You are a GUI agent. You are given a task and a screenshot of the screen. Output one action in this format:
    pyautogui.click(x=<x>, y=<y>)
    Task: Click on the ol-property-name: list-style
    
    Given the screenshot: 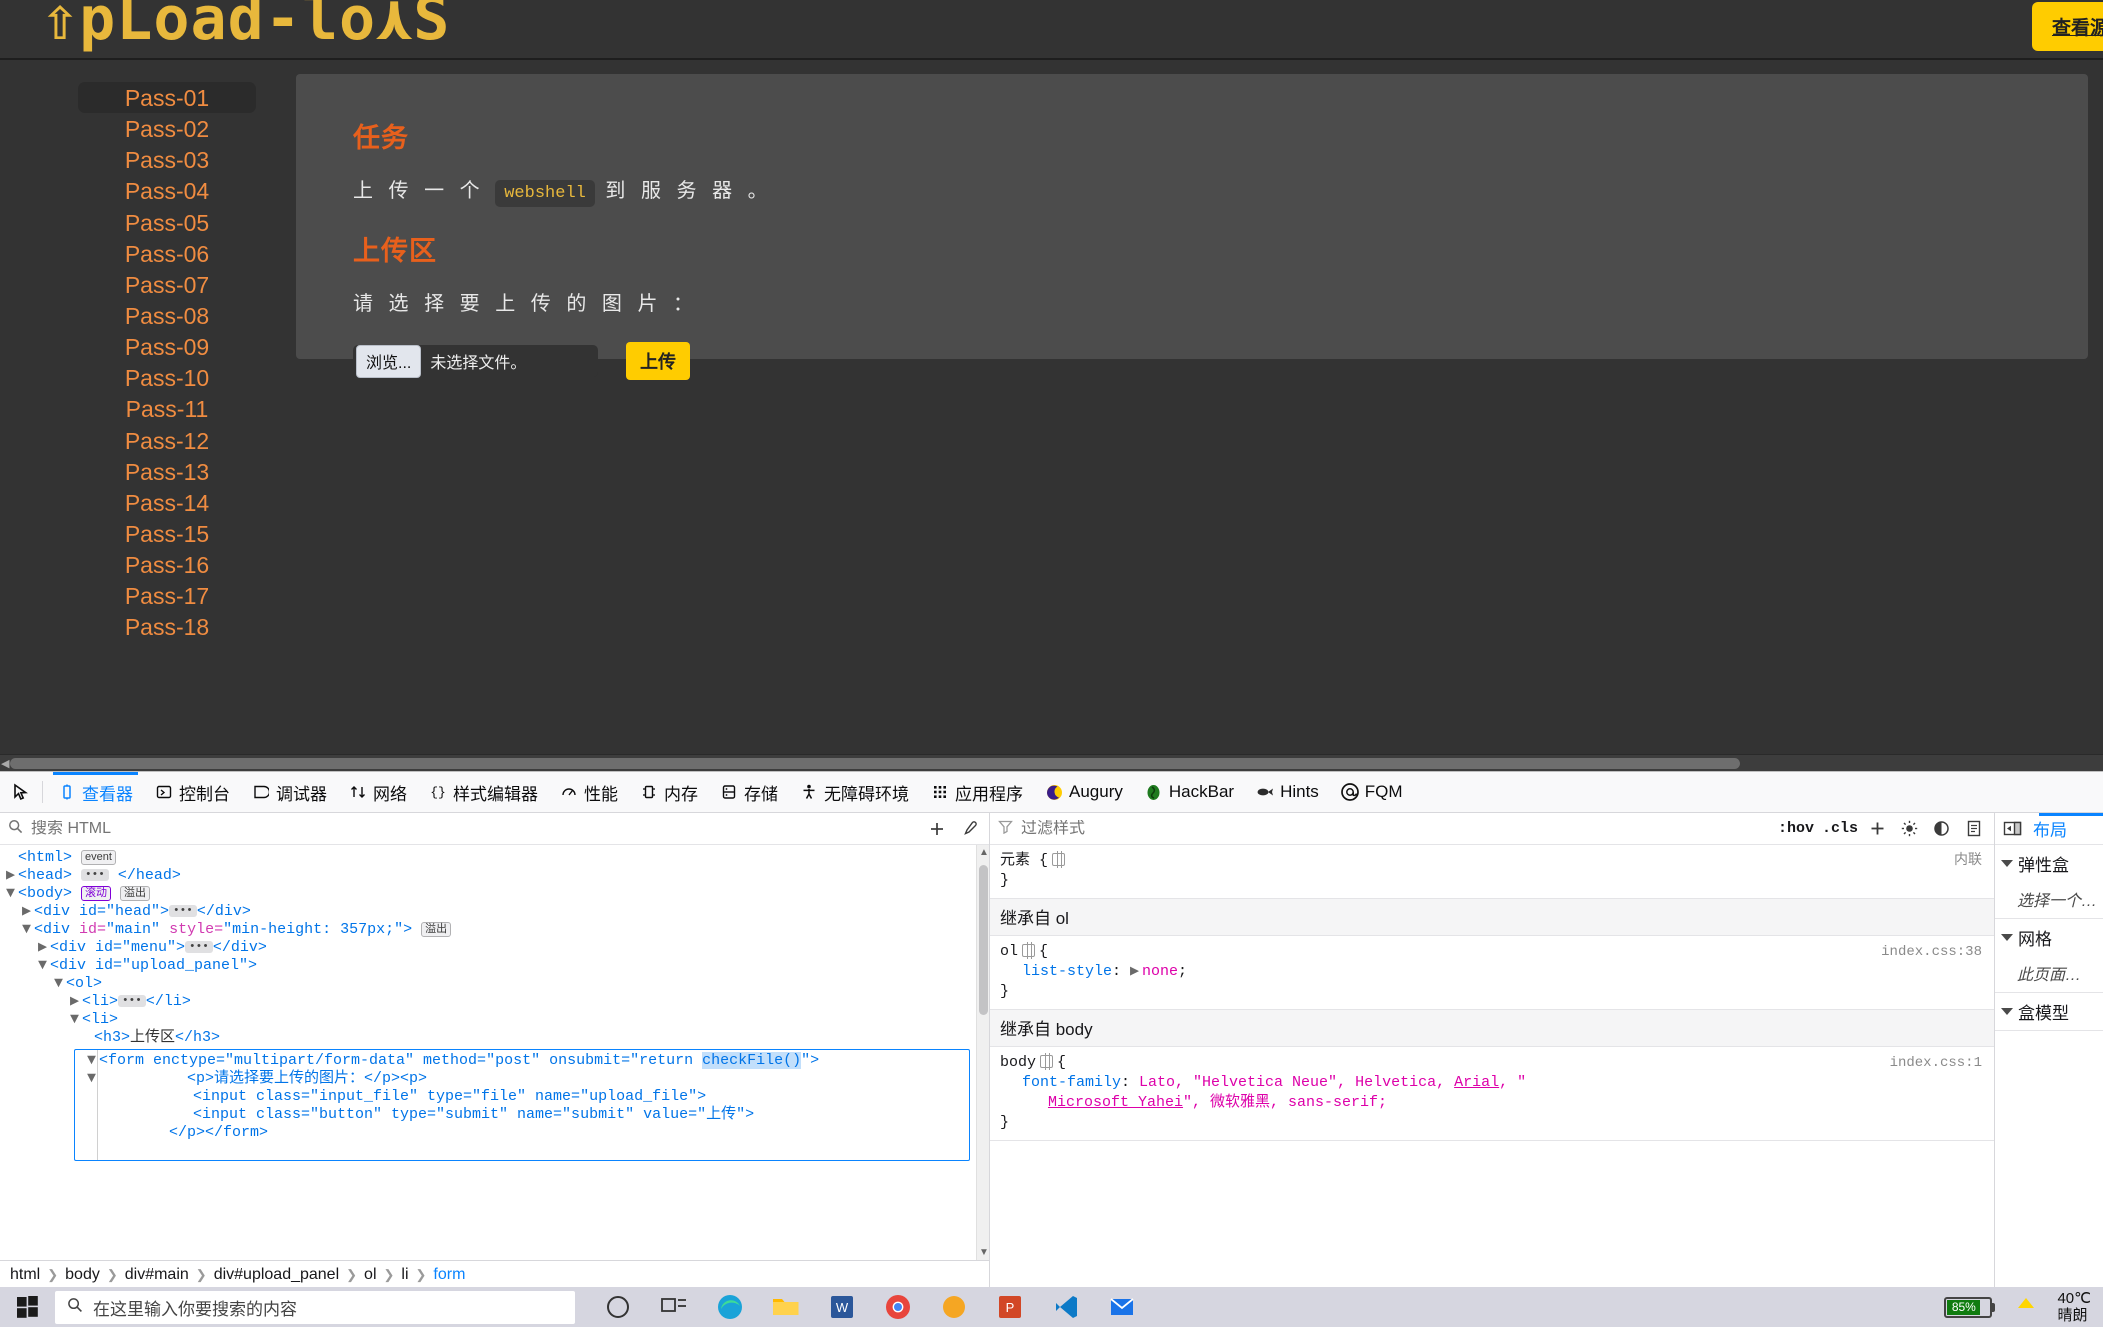 What is the action you would take?
    pyautogui.click(x=1056, y=971)
    